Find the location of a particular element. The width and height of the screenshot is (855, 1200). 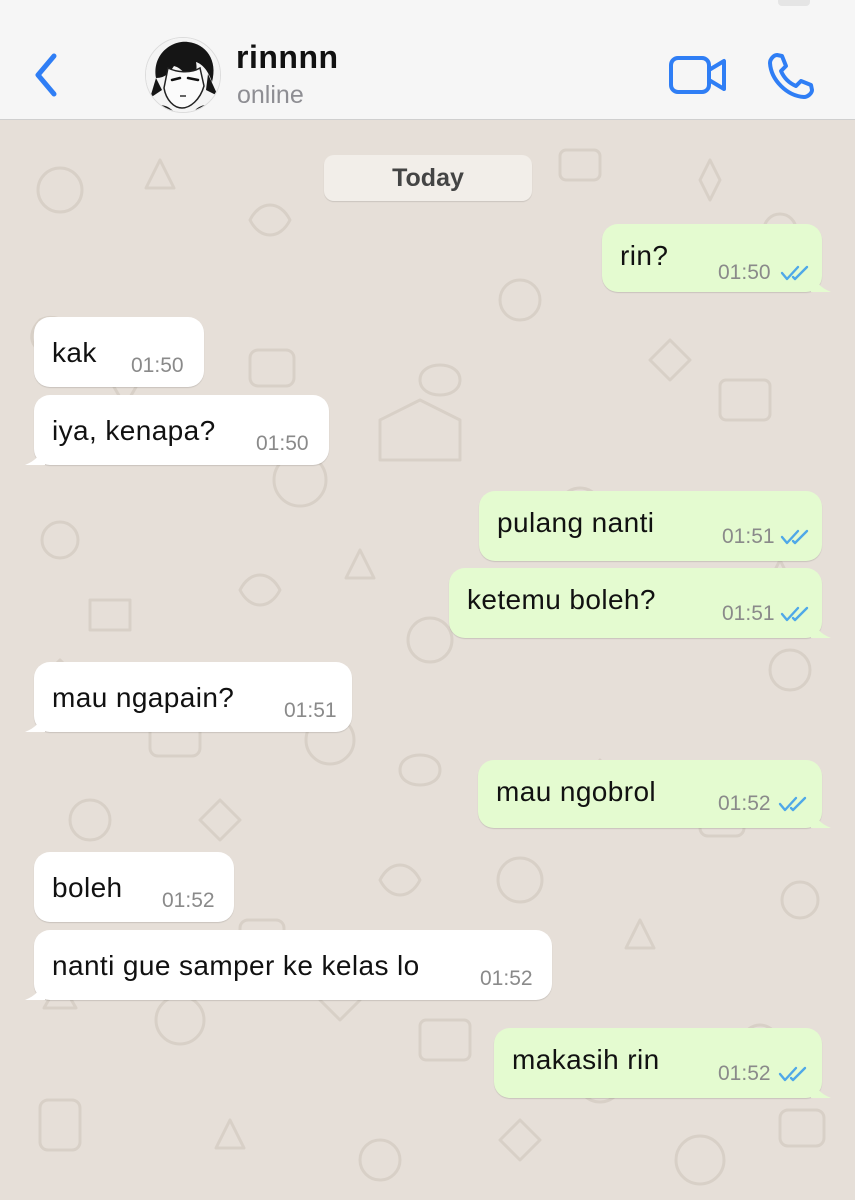

chevron-left-icon is located at coordinates (46, 75).